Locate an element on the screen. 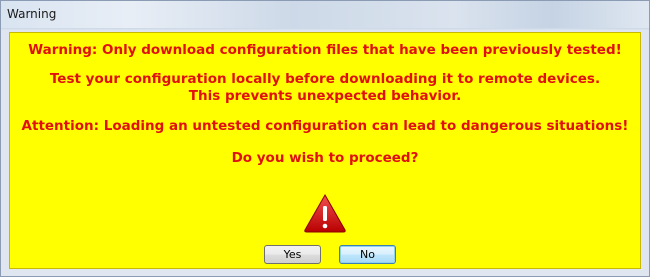 The width and height of the screenshot is (650, 277). title-bar: Warning is located at coordinates (325, 14).